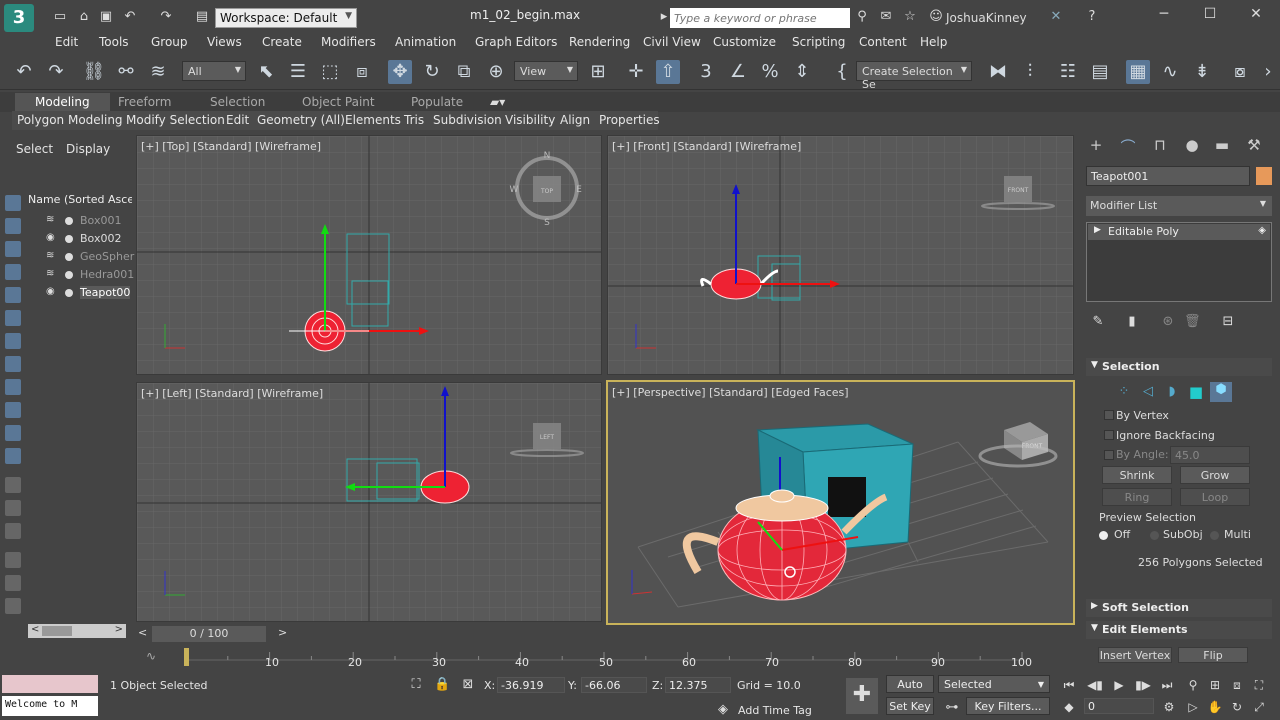 The image size is (1280, 720). What do you see at coordinates (1222, 146) in the screenshot?
I see `display-tab-icon: ▬` at bounding box center [1222, 146].